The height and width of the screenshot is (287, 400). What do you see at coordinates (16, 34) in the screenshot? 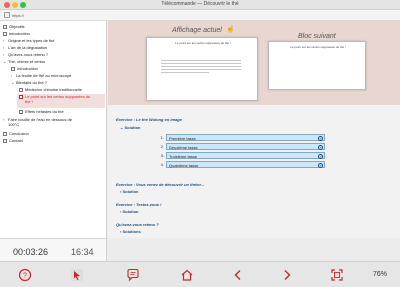
I see `sidebar-item-introduction: Introduction` at bounding box center [16, 34].